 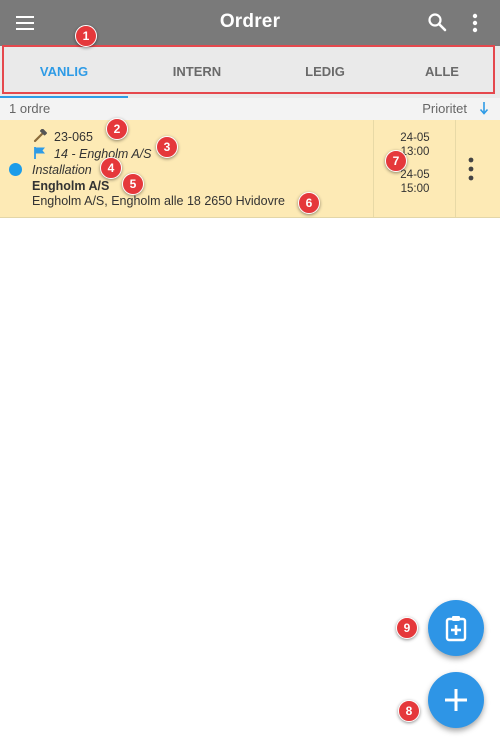 What do you see at coordinates (409, 711) in the screenshot?
I see `annotation-badge-8: 8` at bounding box center [409, 711].